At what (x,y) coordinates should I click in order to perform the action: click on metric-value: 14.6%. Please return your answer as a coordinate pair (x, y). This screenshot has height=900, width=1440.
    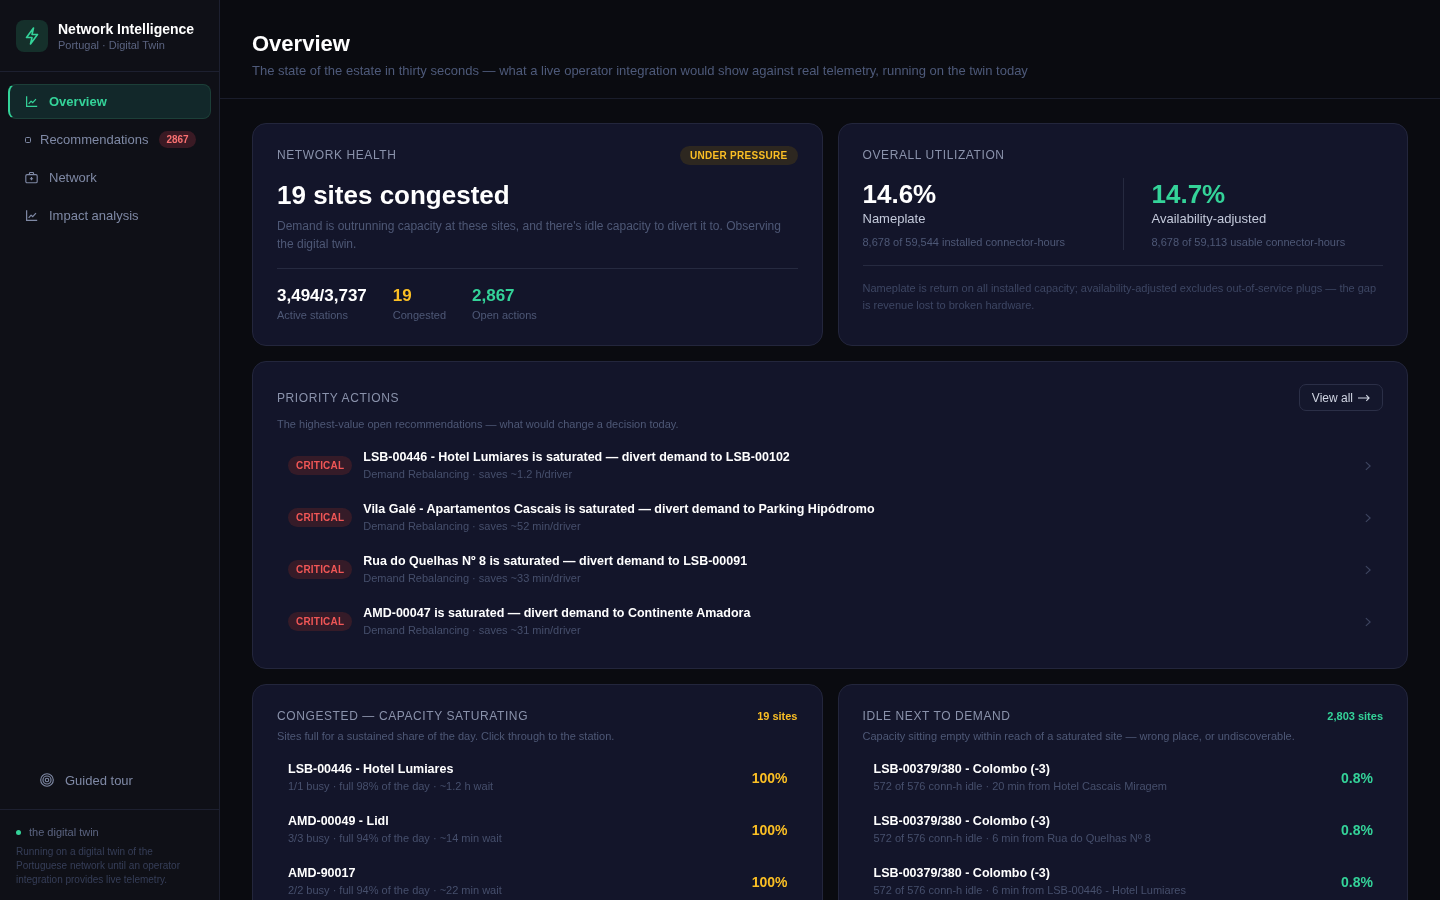
    Looking at the image, I should click on (900, 194).